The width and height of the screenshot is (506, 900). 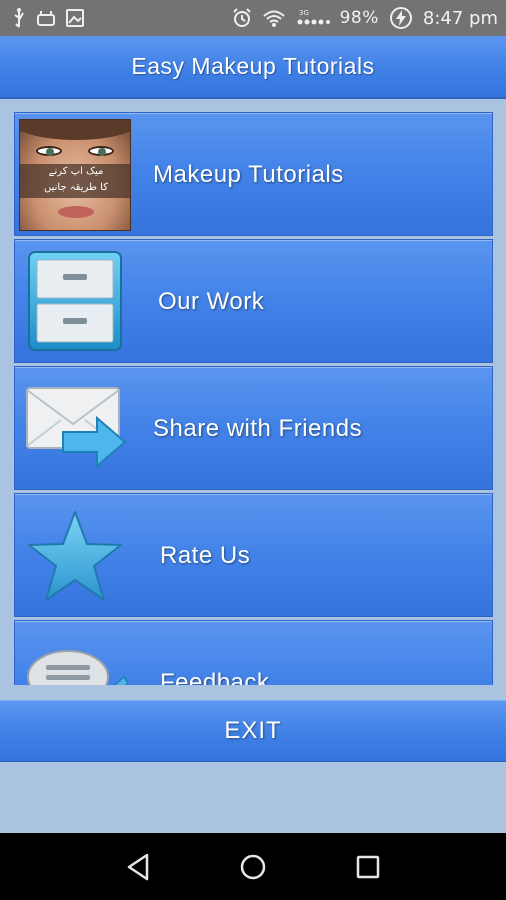 I want to click on star-icon, so click(x=75, y=556).